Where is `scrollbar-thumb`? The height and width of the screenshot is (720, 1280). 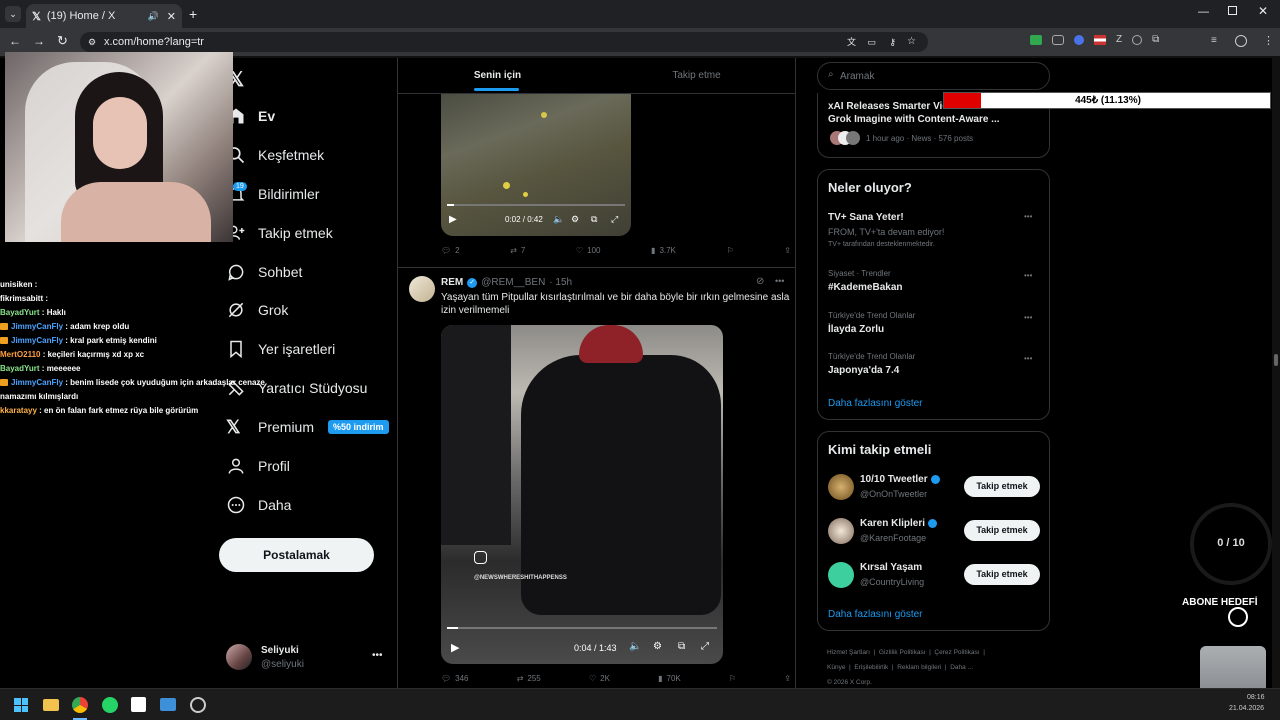
scrollbar-thumb is located at coordinates (1276, 360).